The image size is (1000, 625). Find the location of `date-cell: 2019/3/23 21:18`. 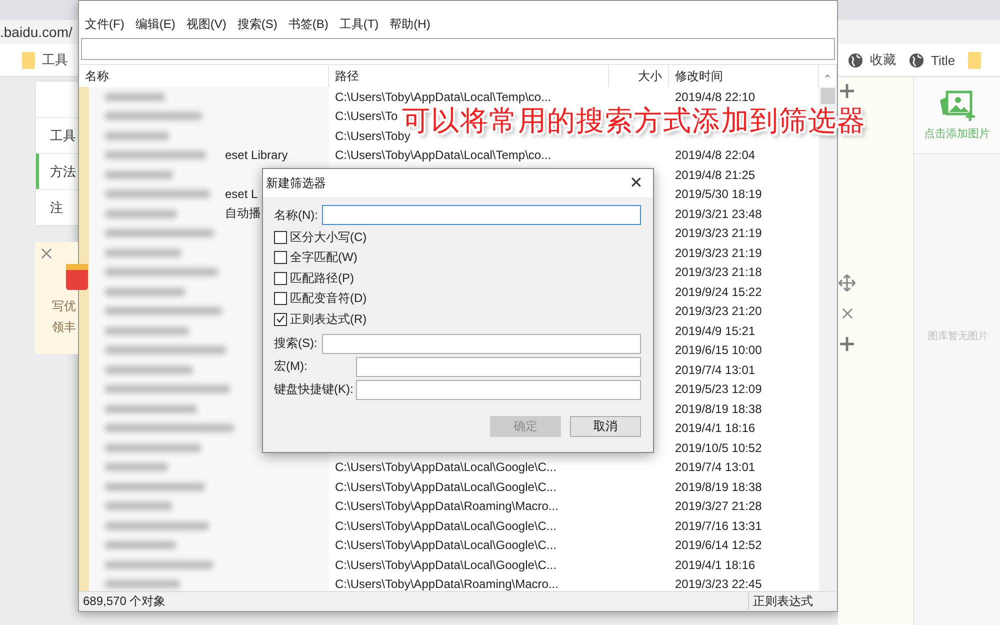

date-cell: 2019/3/23 21:18 is located at coordinates (718, 272).